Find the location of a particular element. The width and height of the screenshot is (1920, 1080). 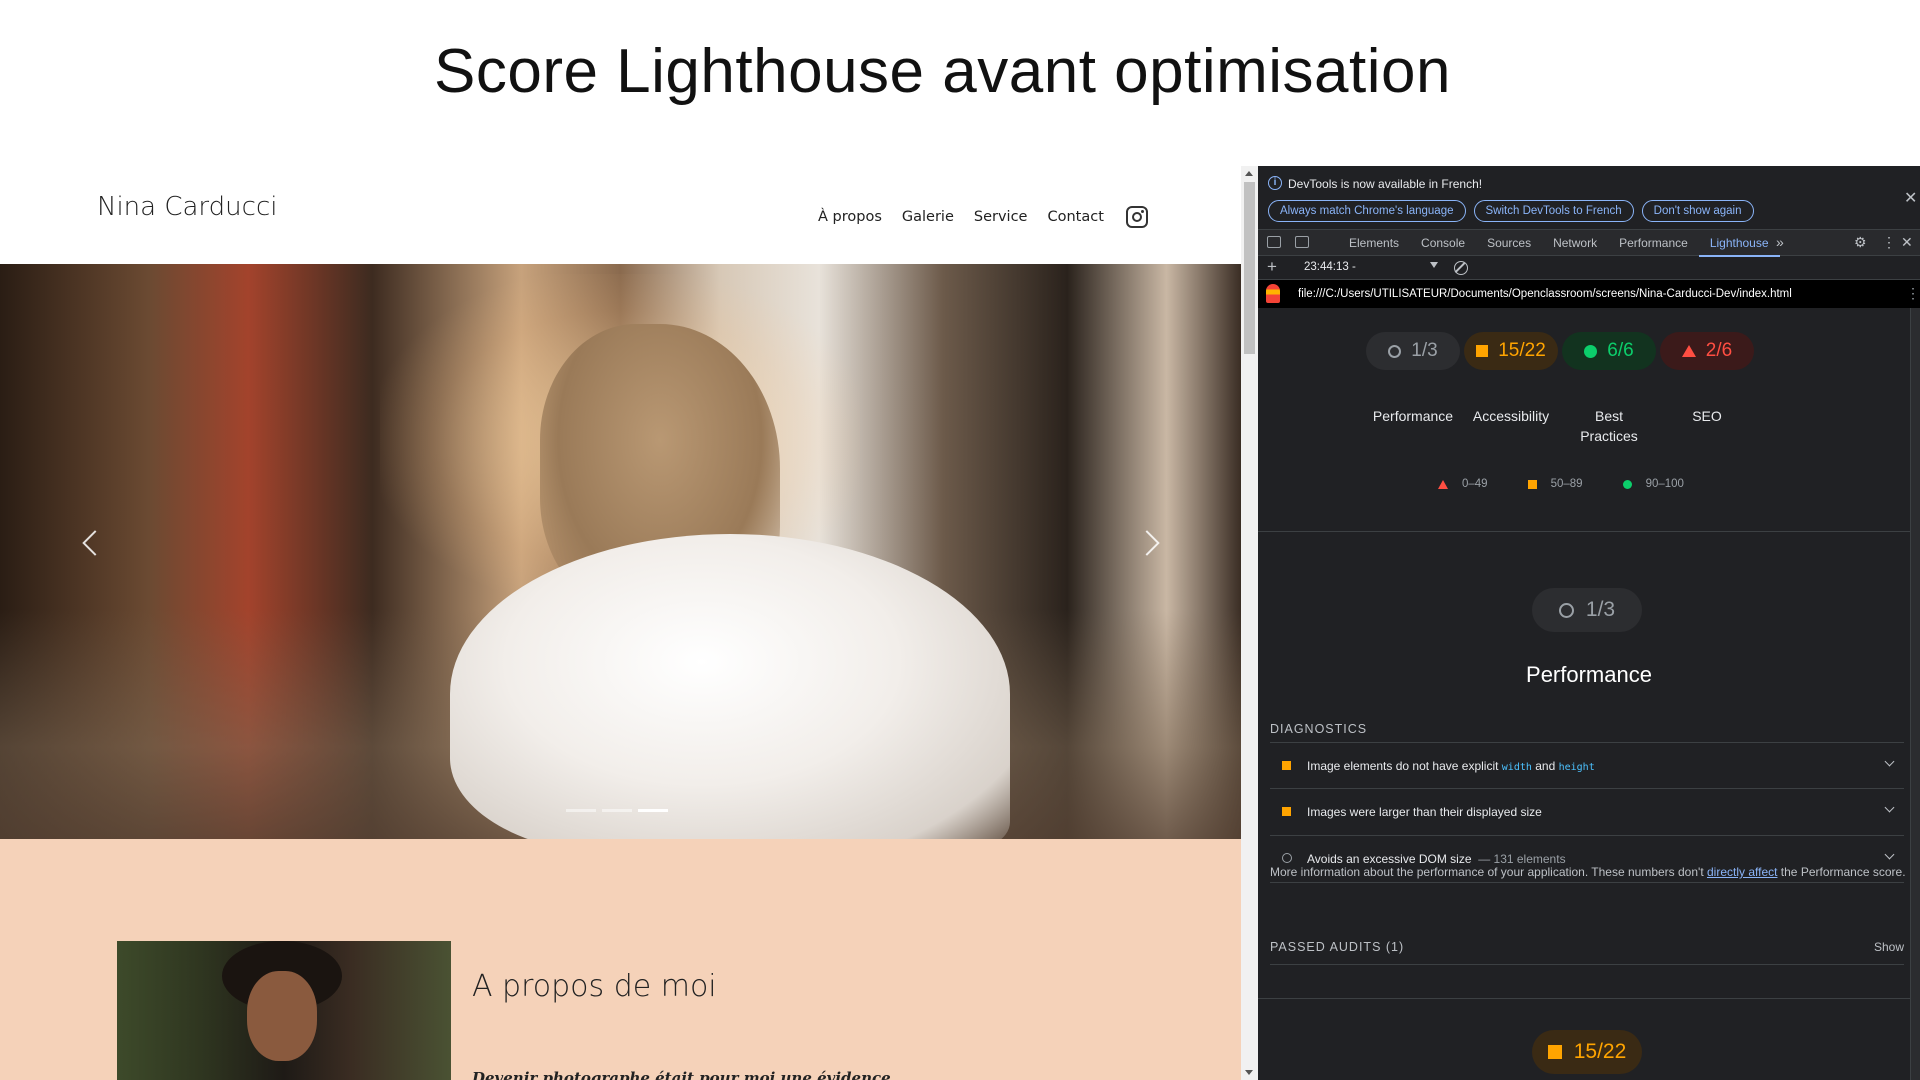

nav-link-service: Service is located at coordinates (1001, 217).